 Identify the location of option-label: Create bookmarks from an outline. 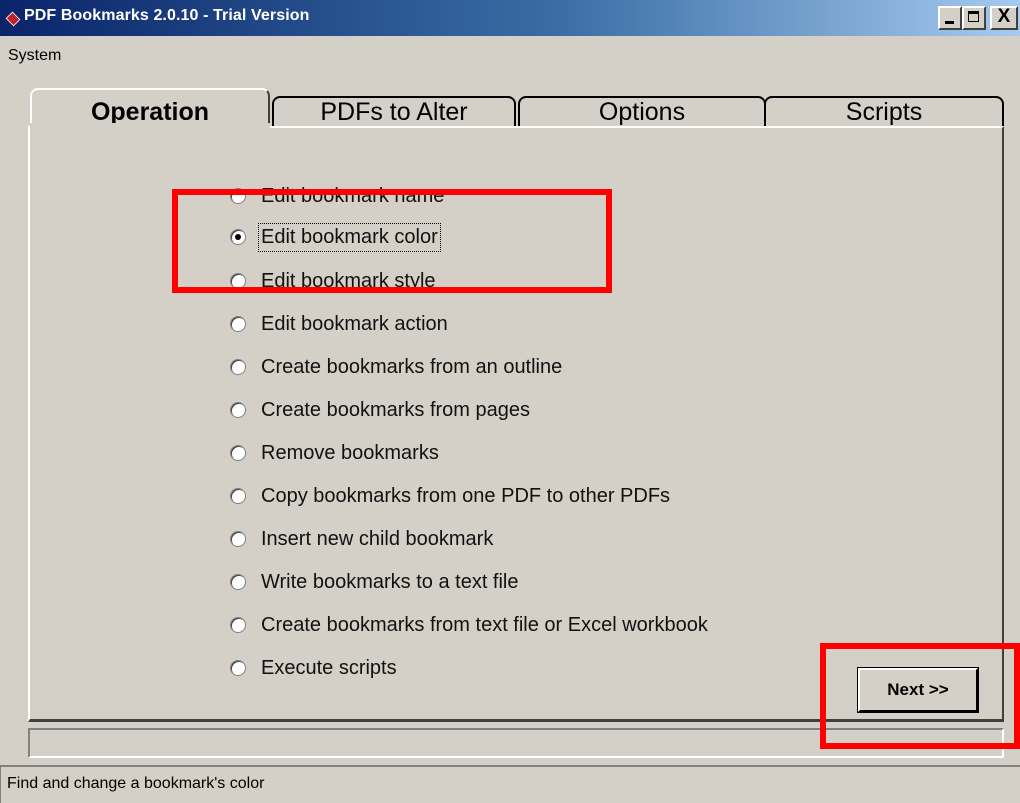
(412, 366).